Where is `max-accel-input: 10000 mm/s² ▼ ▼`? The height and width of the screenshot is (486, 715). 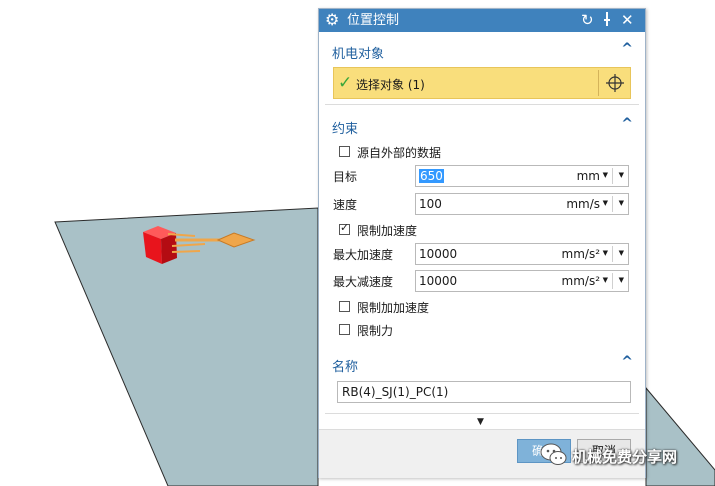
max-accel-input: 10000 mm/s² ▼ ▼ is located at coordinates (522, 254).